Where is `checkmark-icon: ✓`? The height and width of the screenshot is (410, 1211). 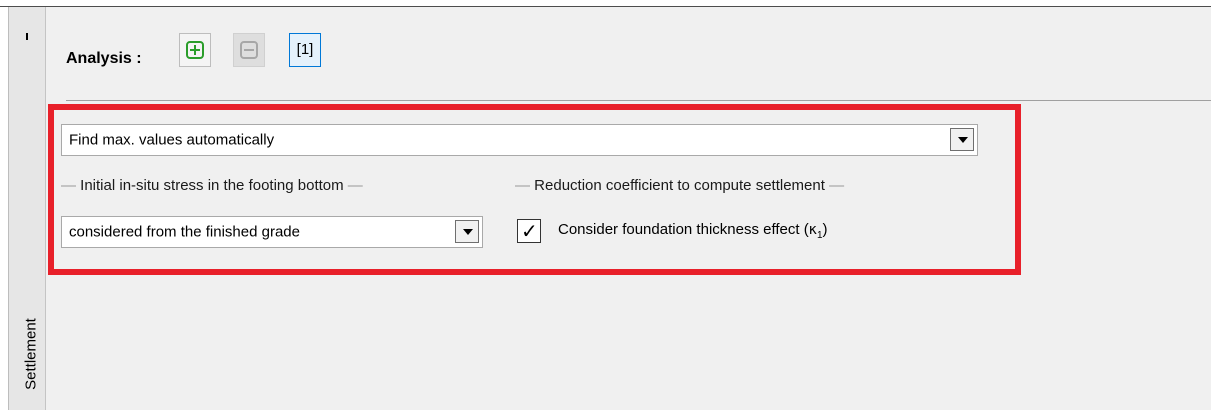 checkmark-icon: ✓ is located at coordinates (529, 231).